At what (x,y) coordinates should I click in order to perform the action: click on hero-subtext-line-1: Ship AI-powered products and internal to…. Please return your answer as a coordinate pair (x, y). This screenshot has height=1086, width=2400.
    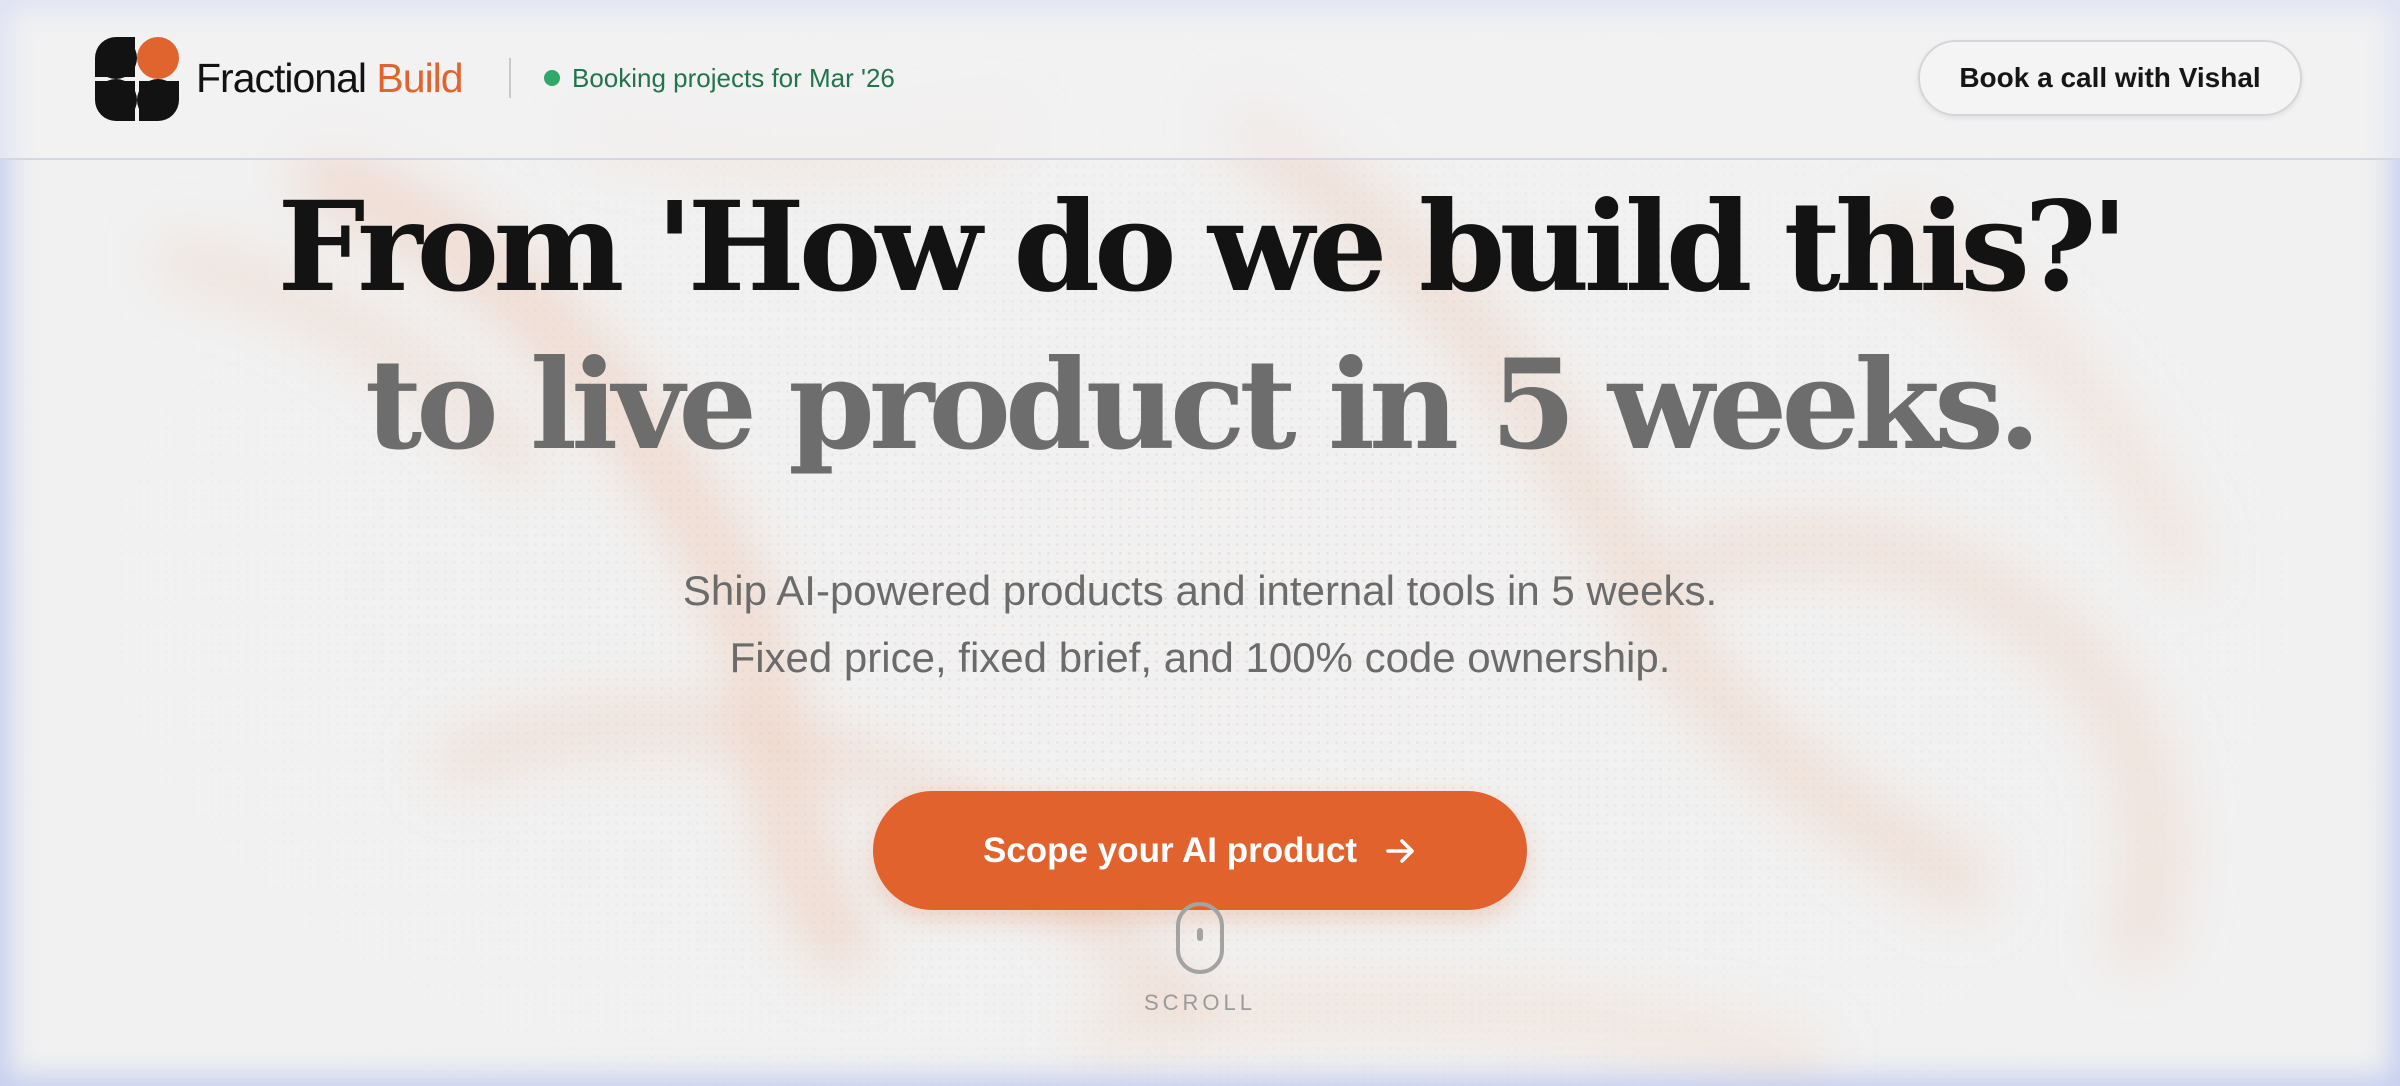
    Looking at the image, I should click on (1200, 590).